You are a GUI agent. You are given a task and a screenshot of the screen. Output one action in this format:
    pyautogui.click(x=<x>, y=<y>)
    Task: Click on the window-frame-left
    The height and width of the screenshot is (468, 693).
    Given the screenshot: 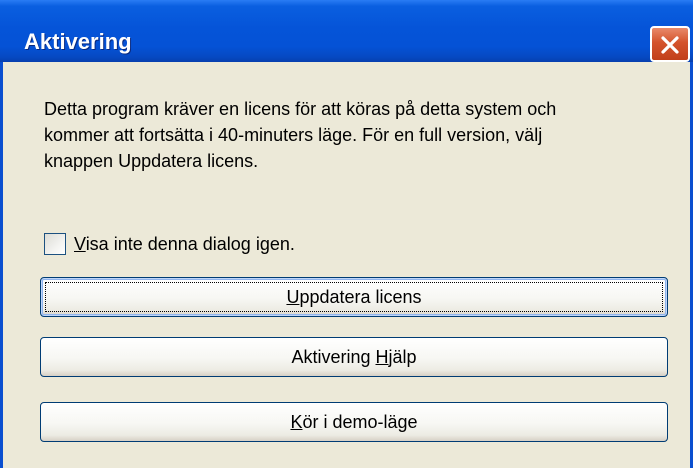 What is the action you would take?
    pyautogui.click(x=1, y=265)
    